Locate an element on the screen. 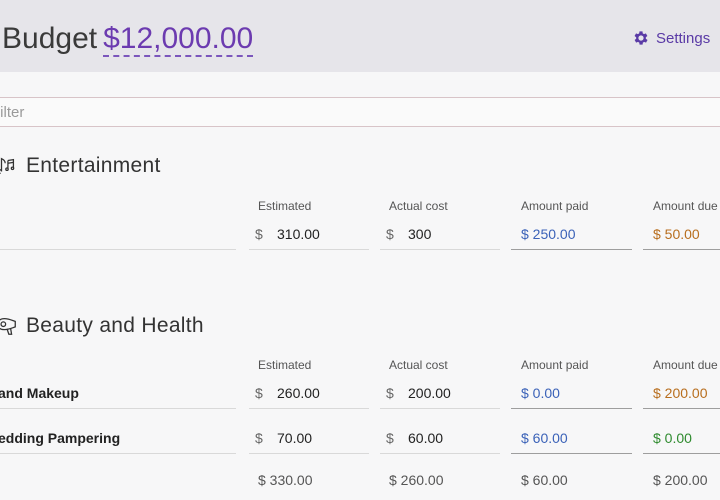 Image resolution: width=720 pixels, height=500 pixels. actual-value: 200.00 is located at coordinates (429, 392).